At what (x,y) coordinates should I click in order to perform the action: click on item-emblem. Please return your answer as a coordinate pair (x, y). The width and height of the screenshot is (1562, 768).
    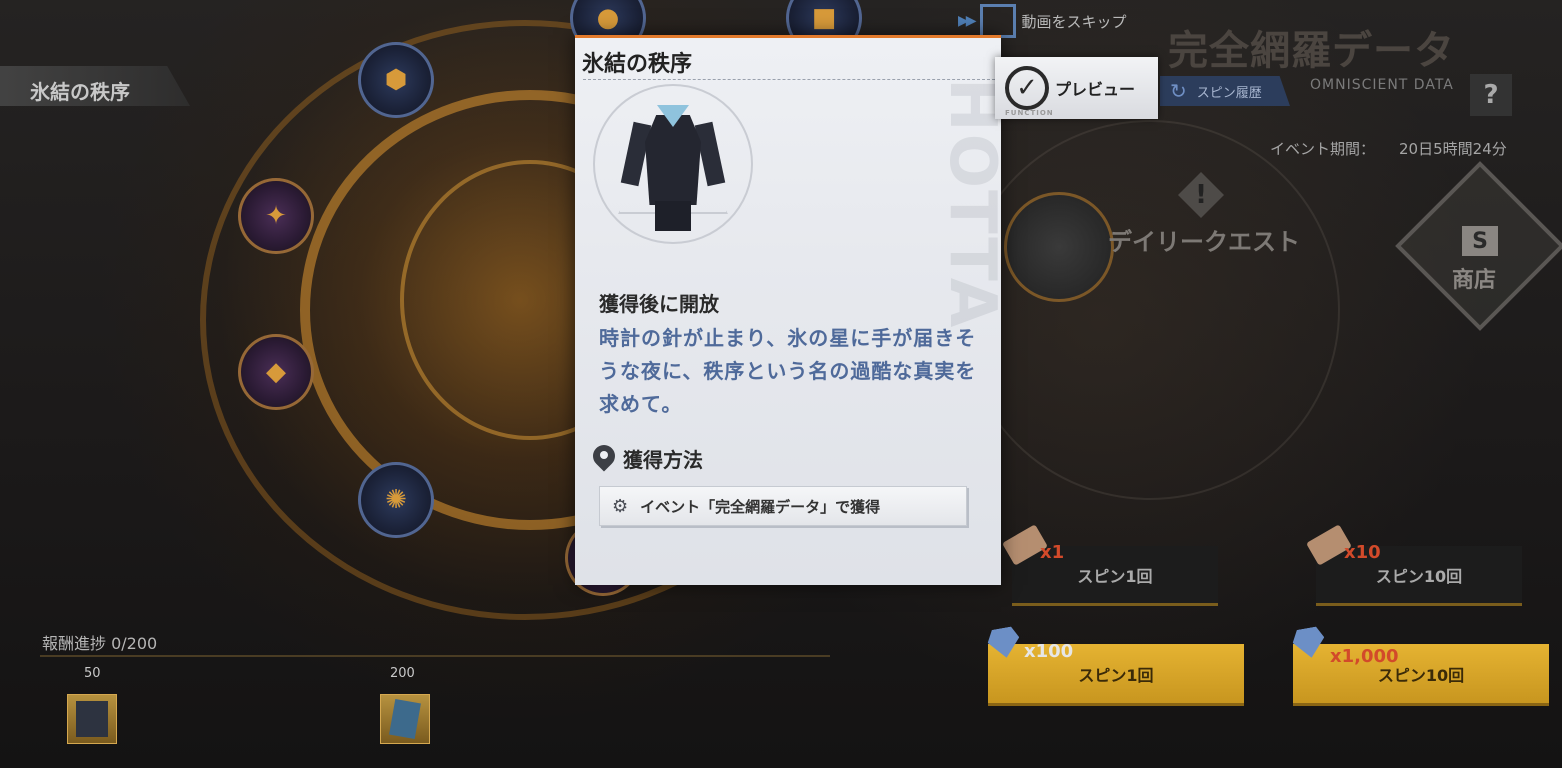
    Looking at the image, I should click on (673, 164).